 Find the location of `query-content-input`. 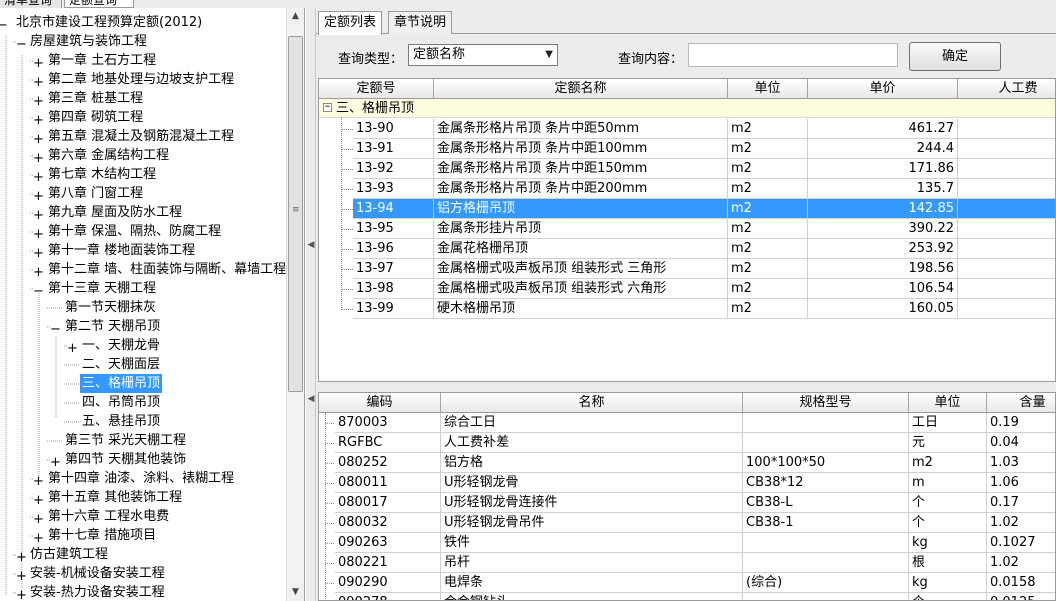

query-content-input is located at coordinates (793, 55).